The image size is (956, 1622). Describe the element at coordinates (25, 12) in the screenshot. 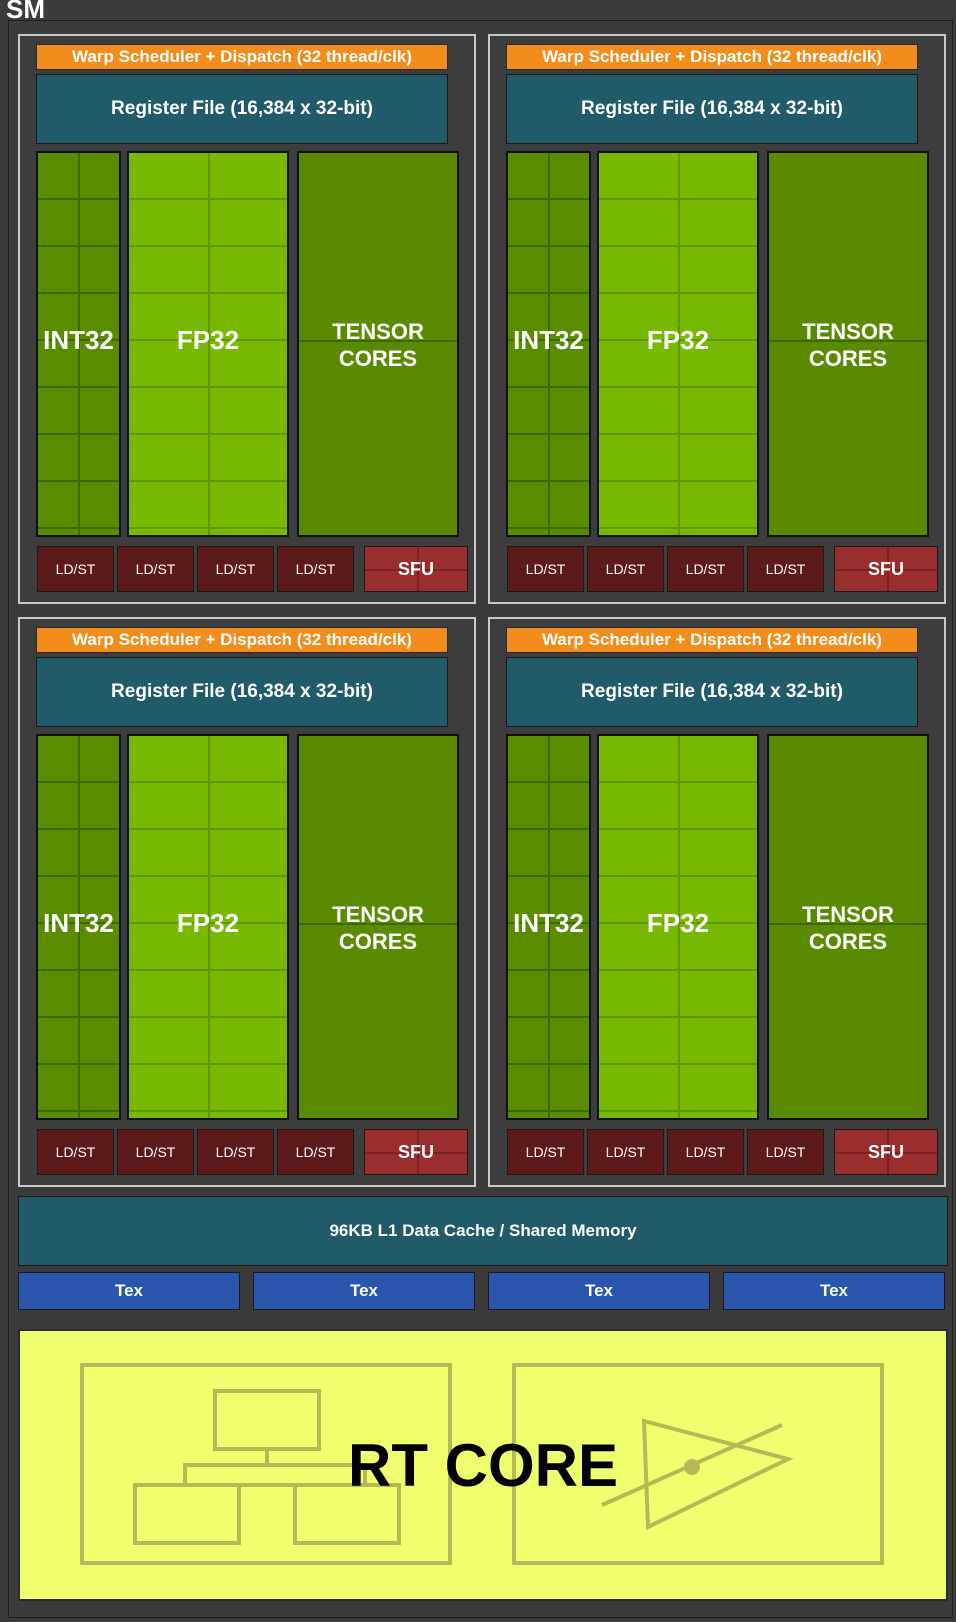

I see `sm-title: SM` at that location.